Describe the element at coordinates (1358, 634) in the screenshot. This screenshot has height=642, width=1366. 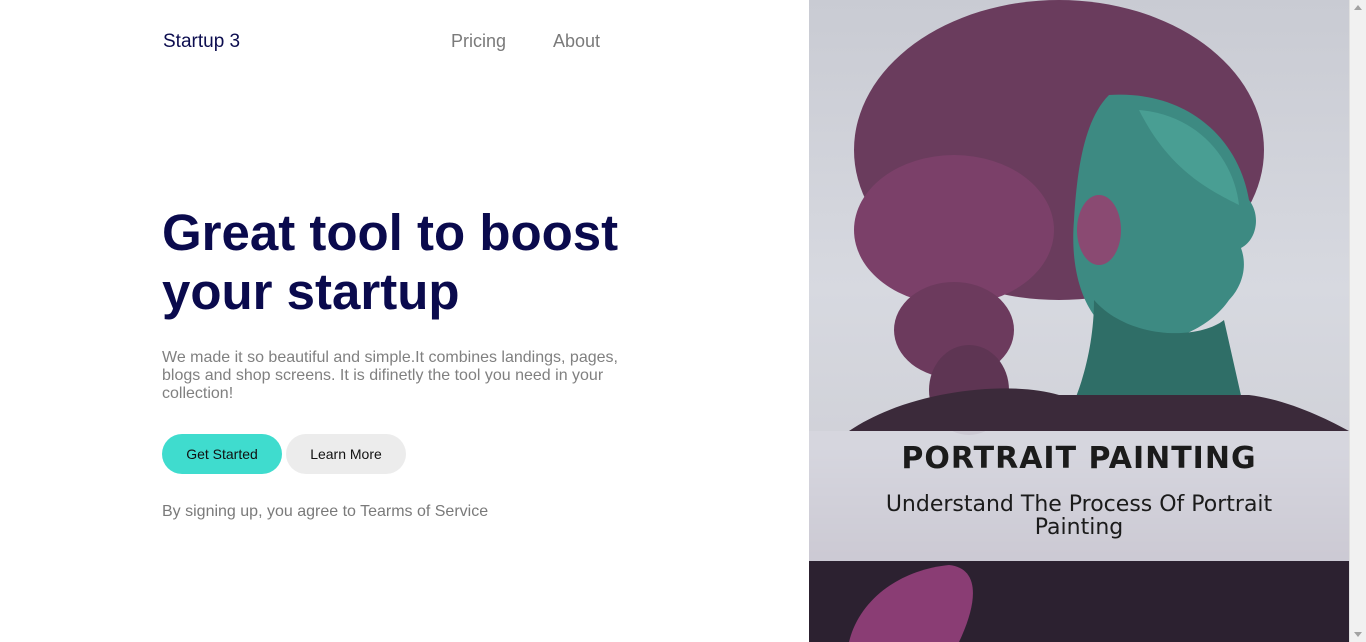
I see `scroll-down-icon` at that location.